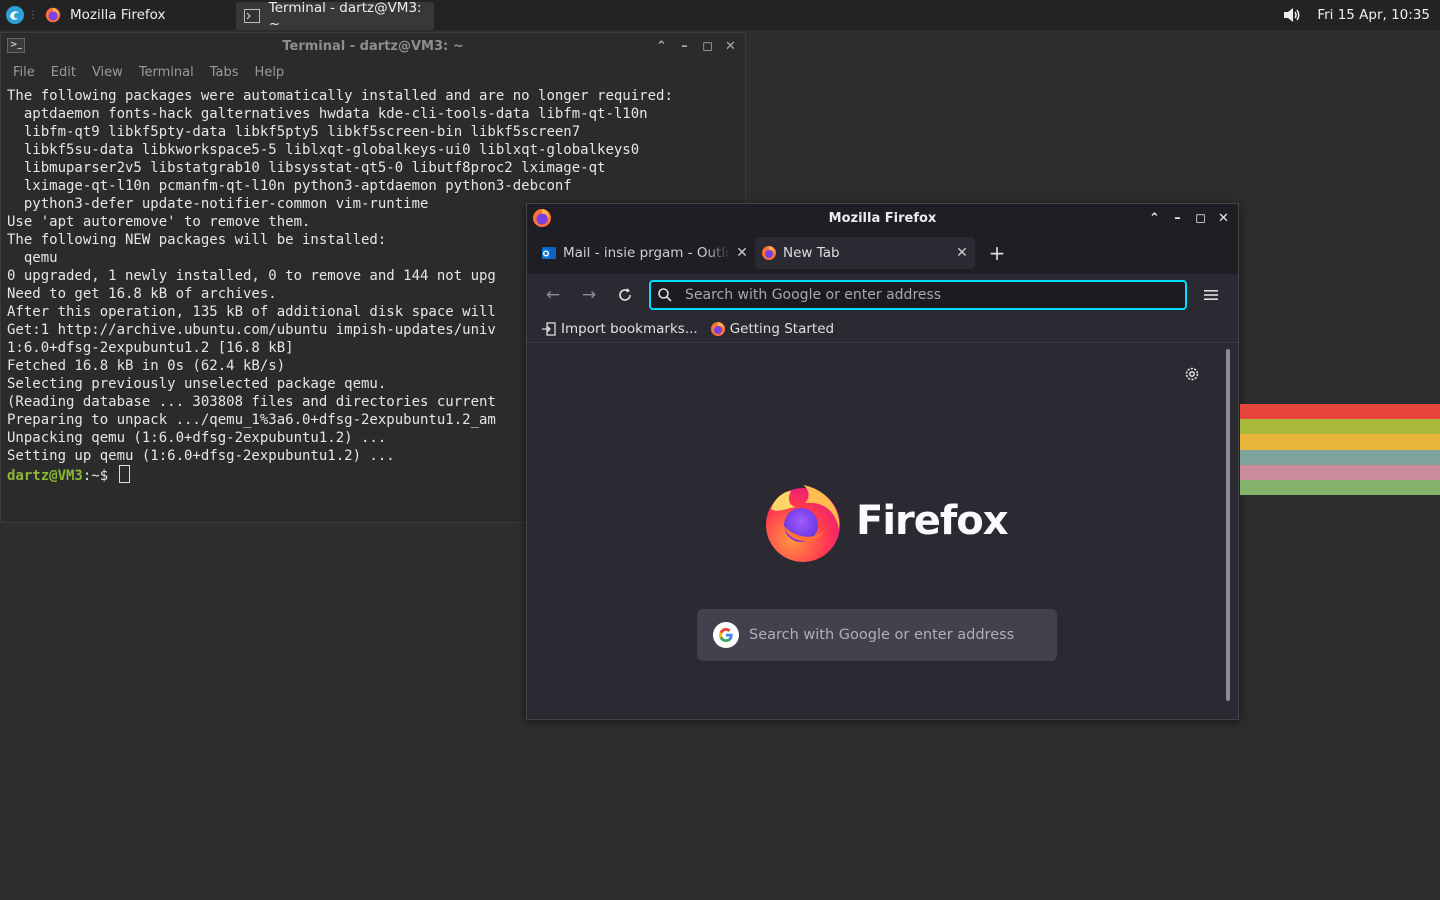 Image resolution: width=1440 pixels, height=900 pixels. What do you see at coordinates (1373, 15) in the screenshot?
I see `taskbar-clock: Fri 15 Apr, 10:35` at bounding box center [1373, 15].